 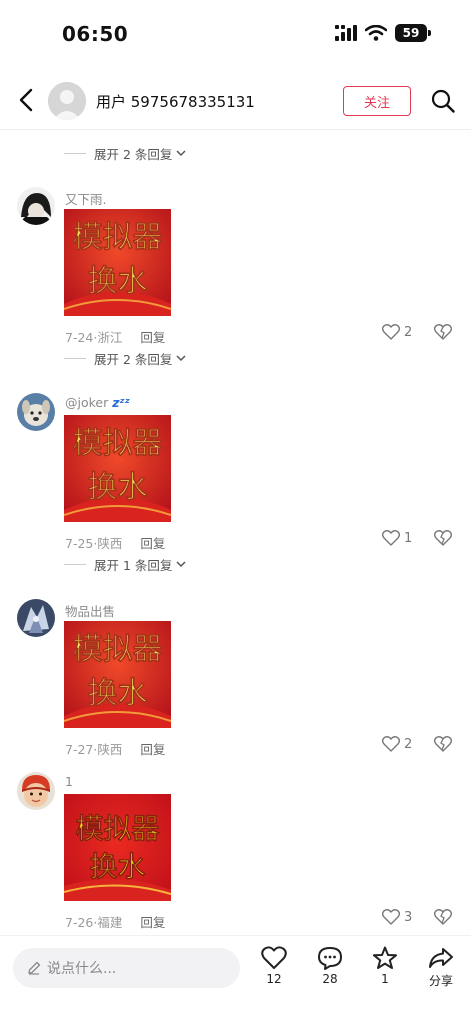 What do you see at coordinates (377, 101) in the screenshot?
I see `follow-button: 关注` at bounding box center [377, 101].